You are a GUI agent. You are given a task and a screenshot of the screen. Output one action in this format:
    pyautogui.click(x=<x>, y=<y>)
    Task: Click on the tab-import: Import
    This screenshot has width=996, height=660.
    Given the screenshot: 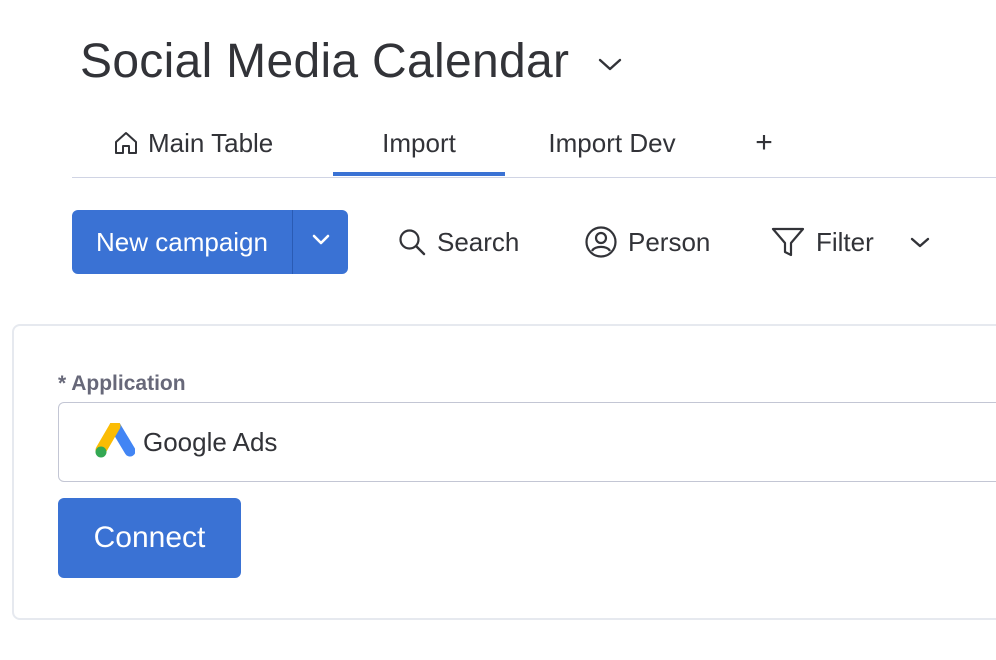 What is the action you would take?
    pyautogui.click(x=419, y=143)
    